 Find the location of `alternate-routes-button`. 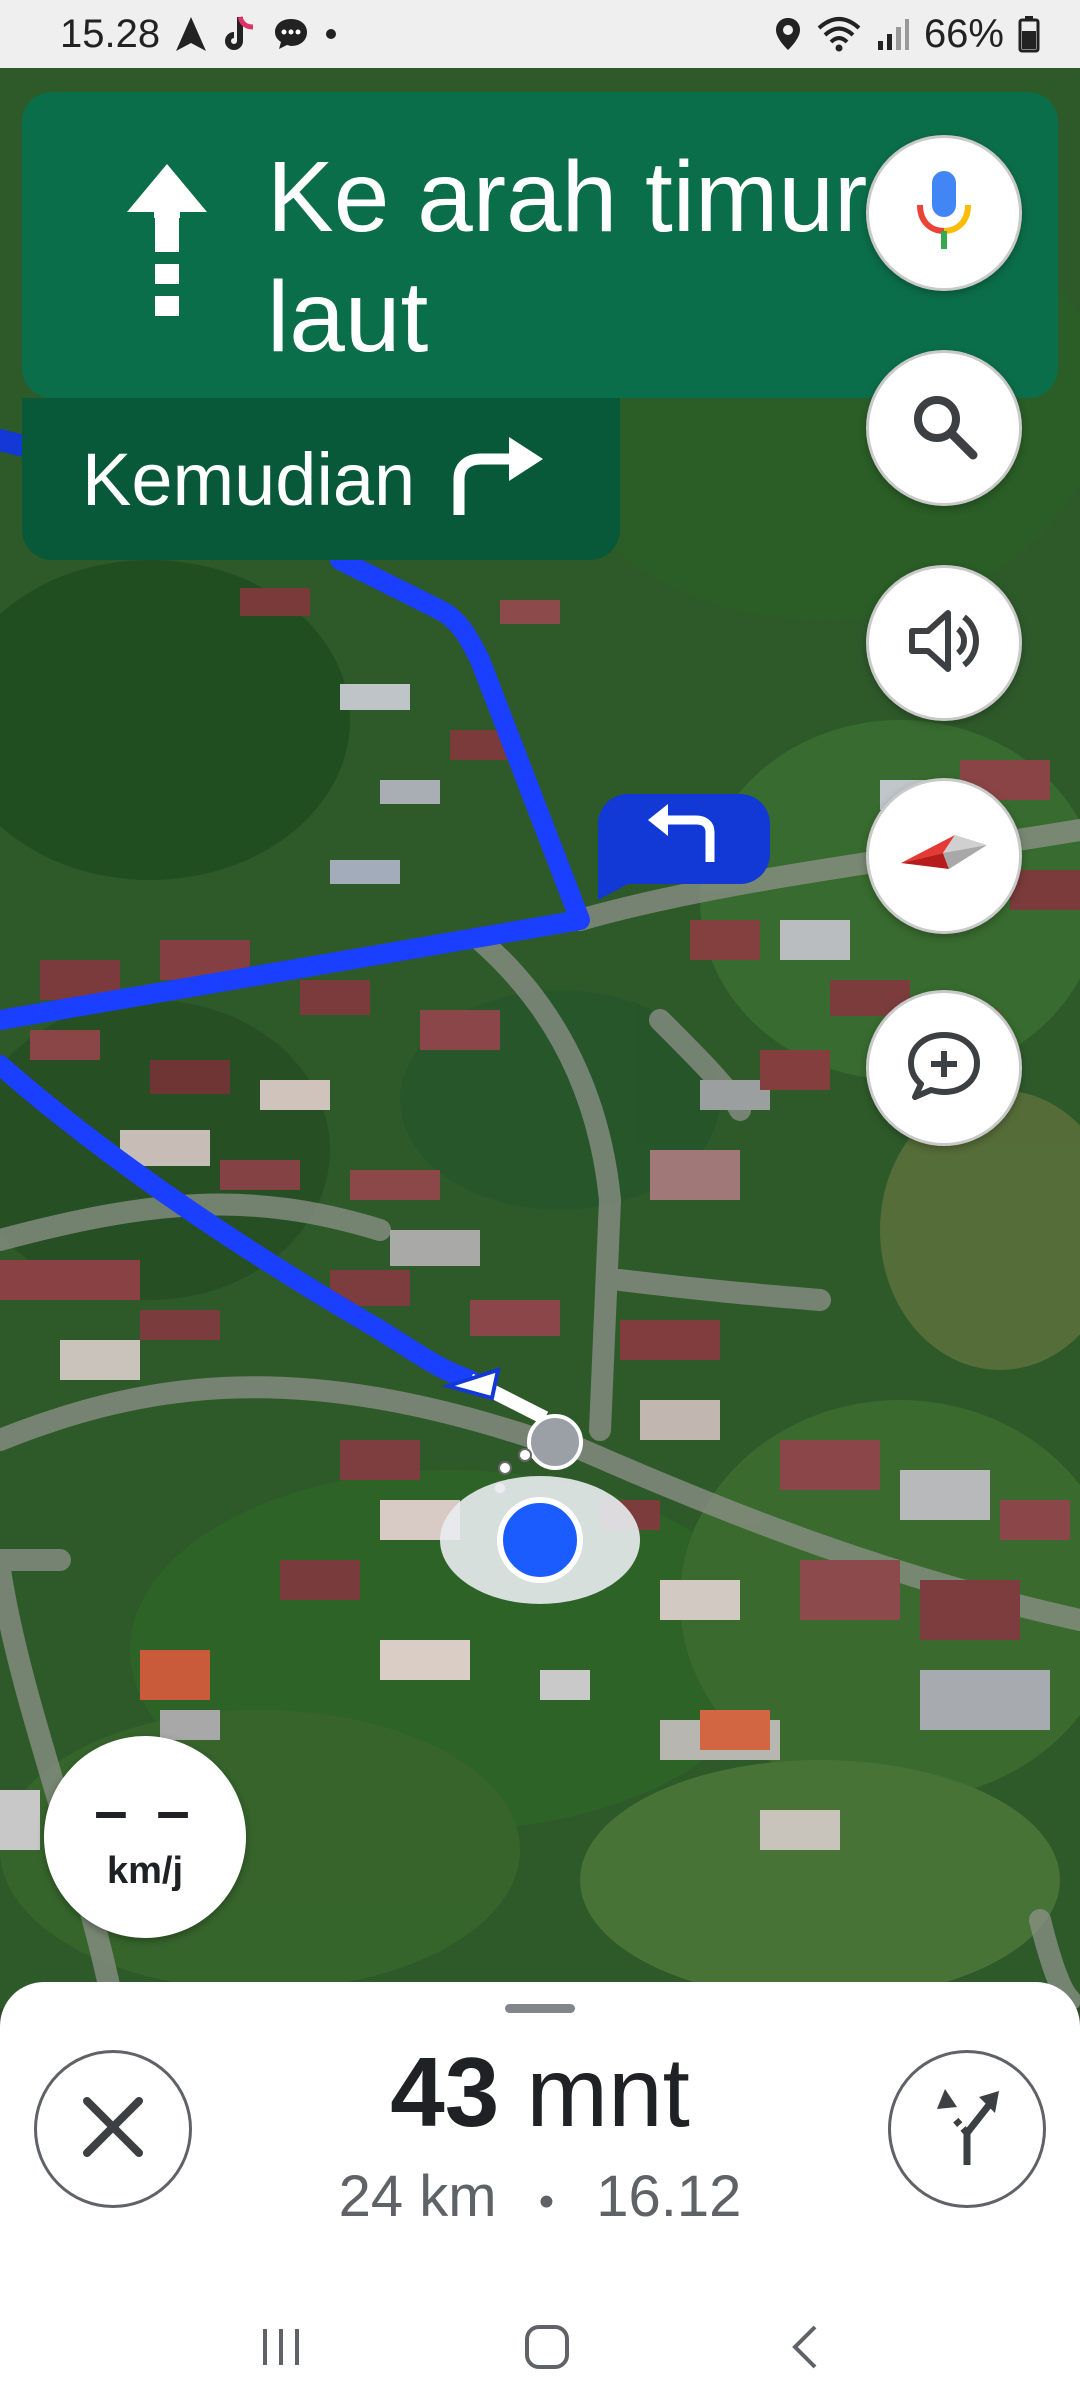

alternate-routes-button is located at coordinates (967, 2129).